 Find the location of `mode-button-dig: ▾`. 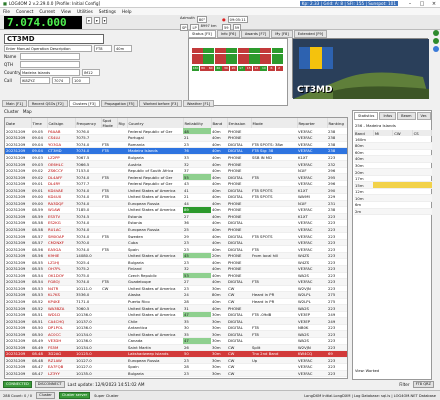

mode-button-dig: ▾ is located at coordinates (104, 20).